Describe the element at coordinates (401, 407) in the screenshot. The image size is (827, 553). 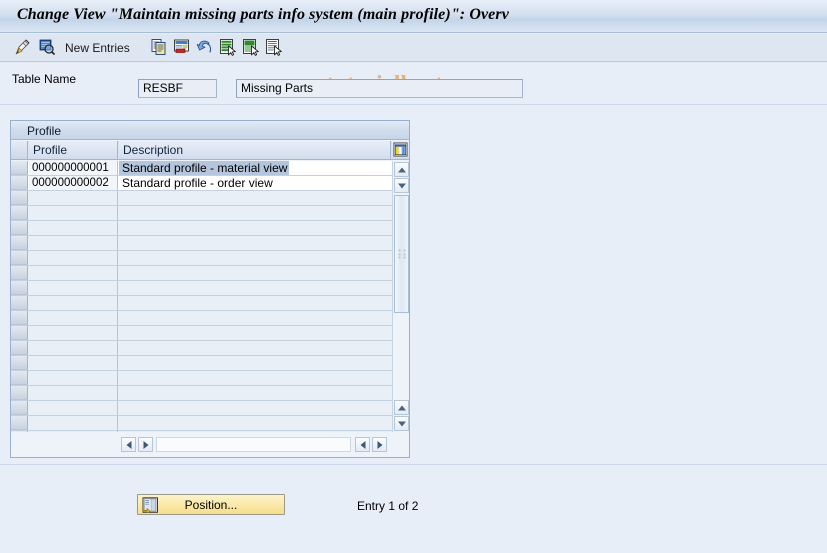
I see `scroll-page-up-button` at that location.